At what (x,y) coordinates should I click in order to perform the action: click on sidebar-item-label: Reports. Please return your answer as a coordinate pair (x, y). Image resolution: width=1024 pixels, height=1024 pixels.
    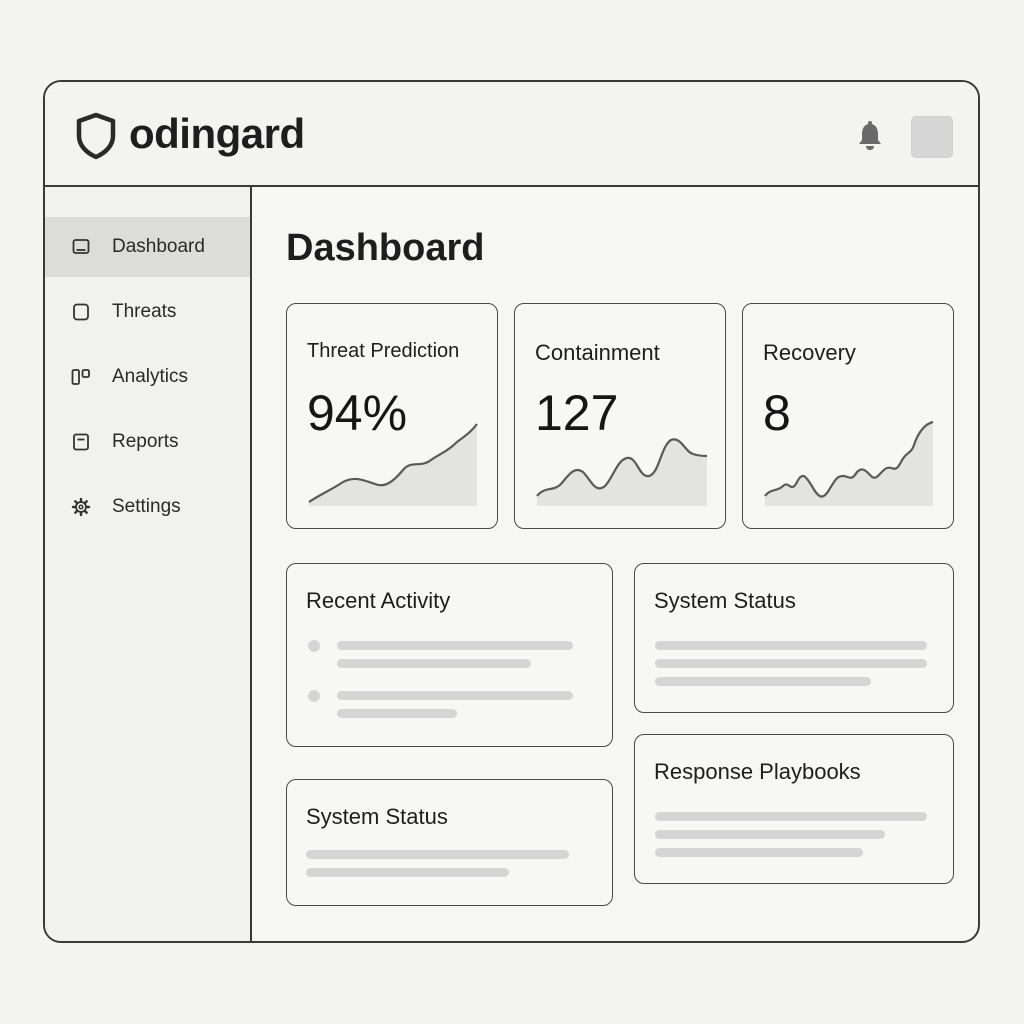
    Looking at the image, I should click on (145, 441).